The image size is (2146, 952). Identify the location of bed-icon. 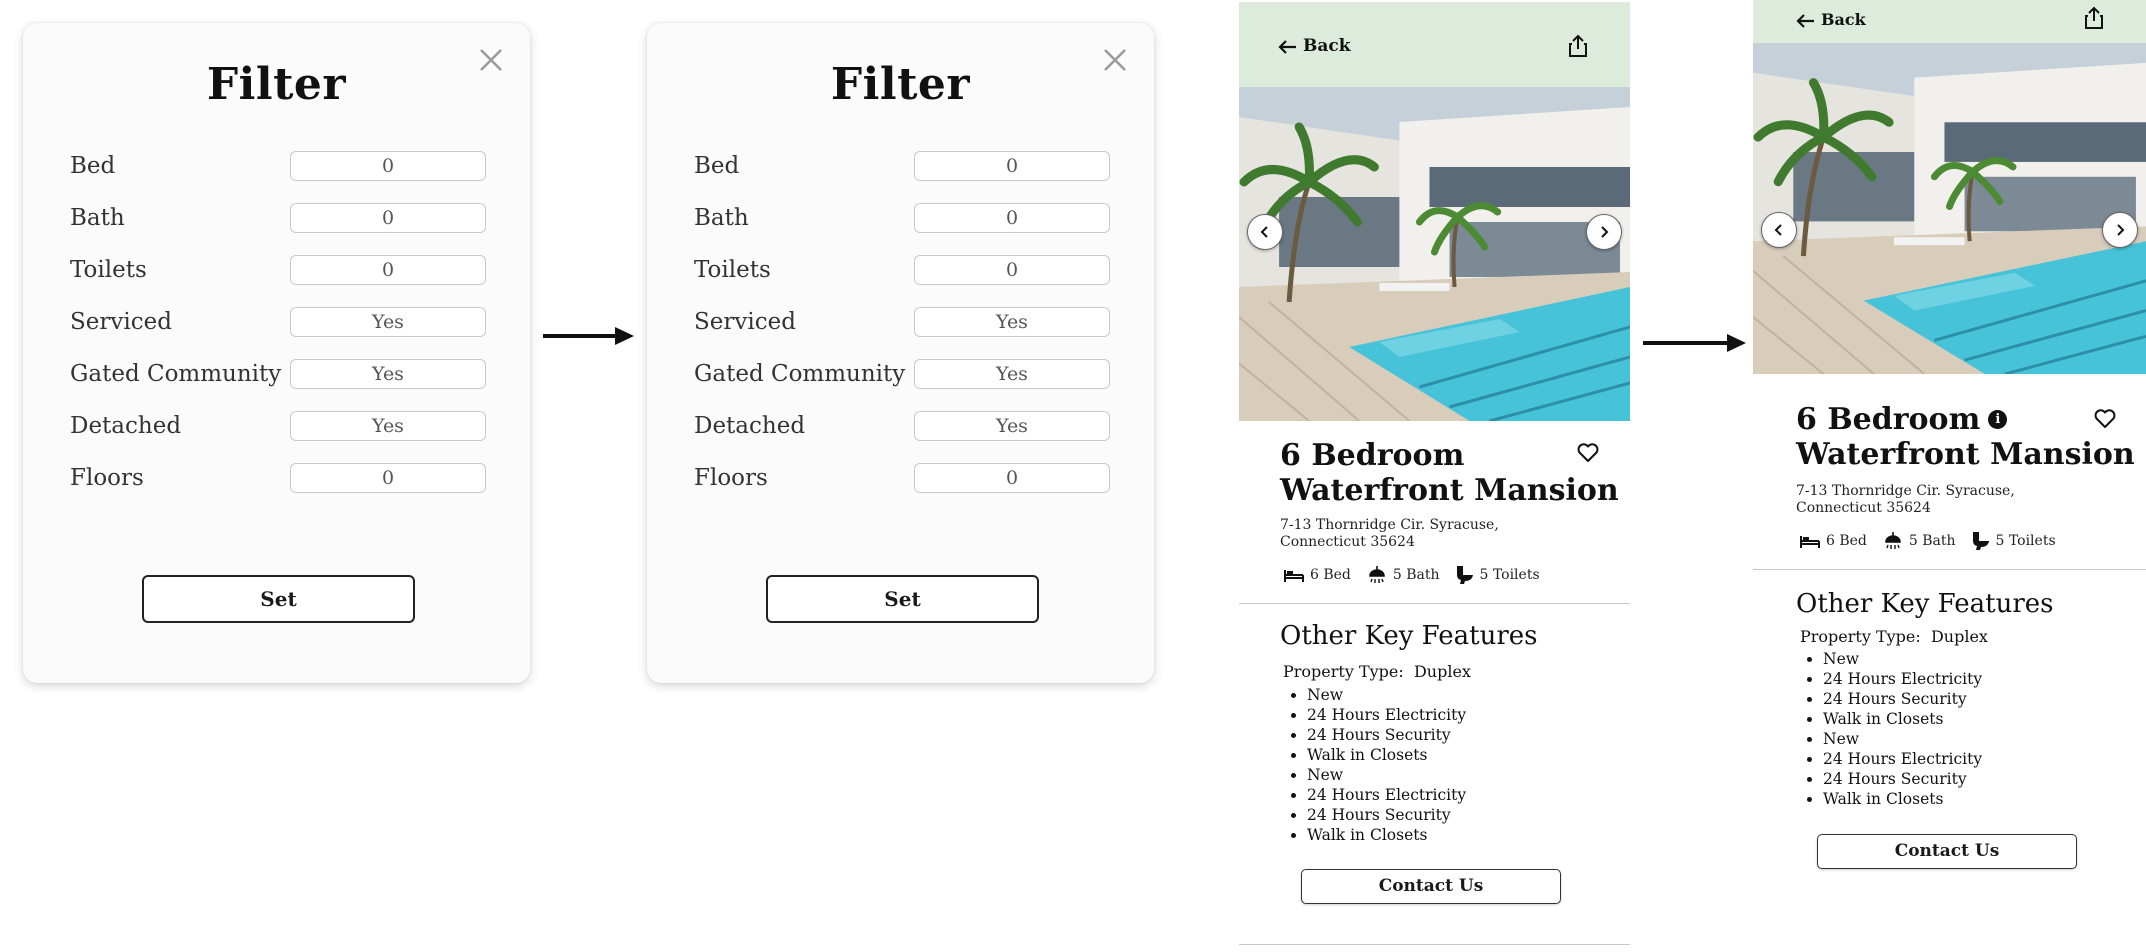
(1810, 542).